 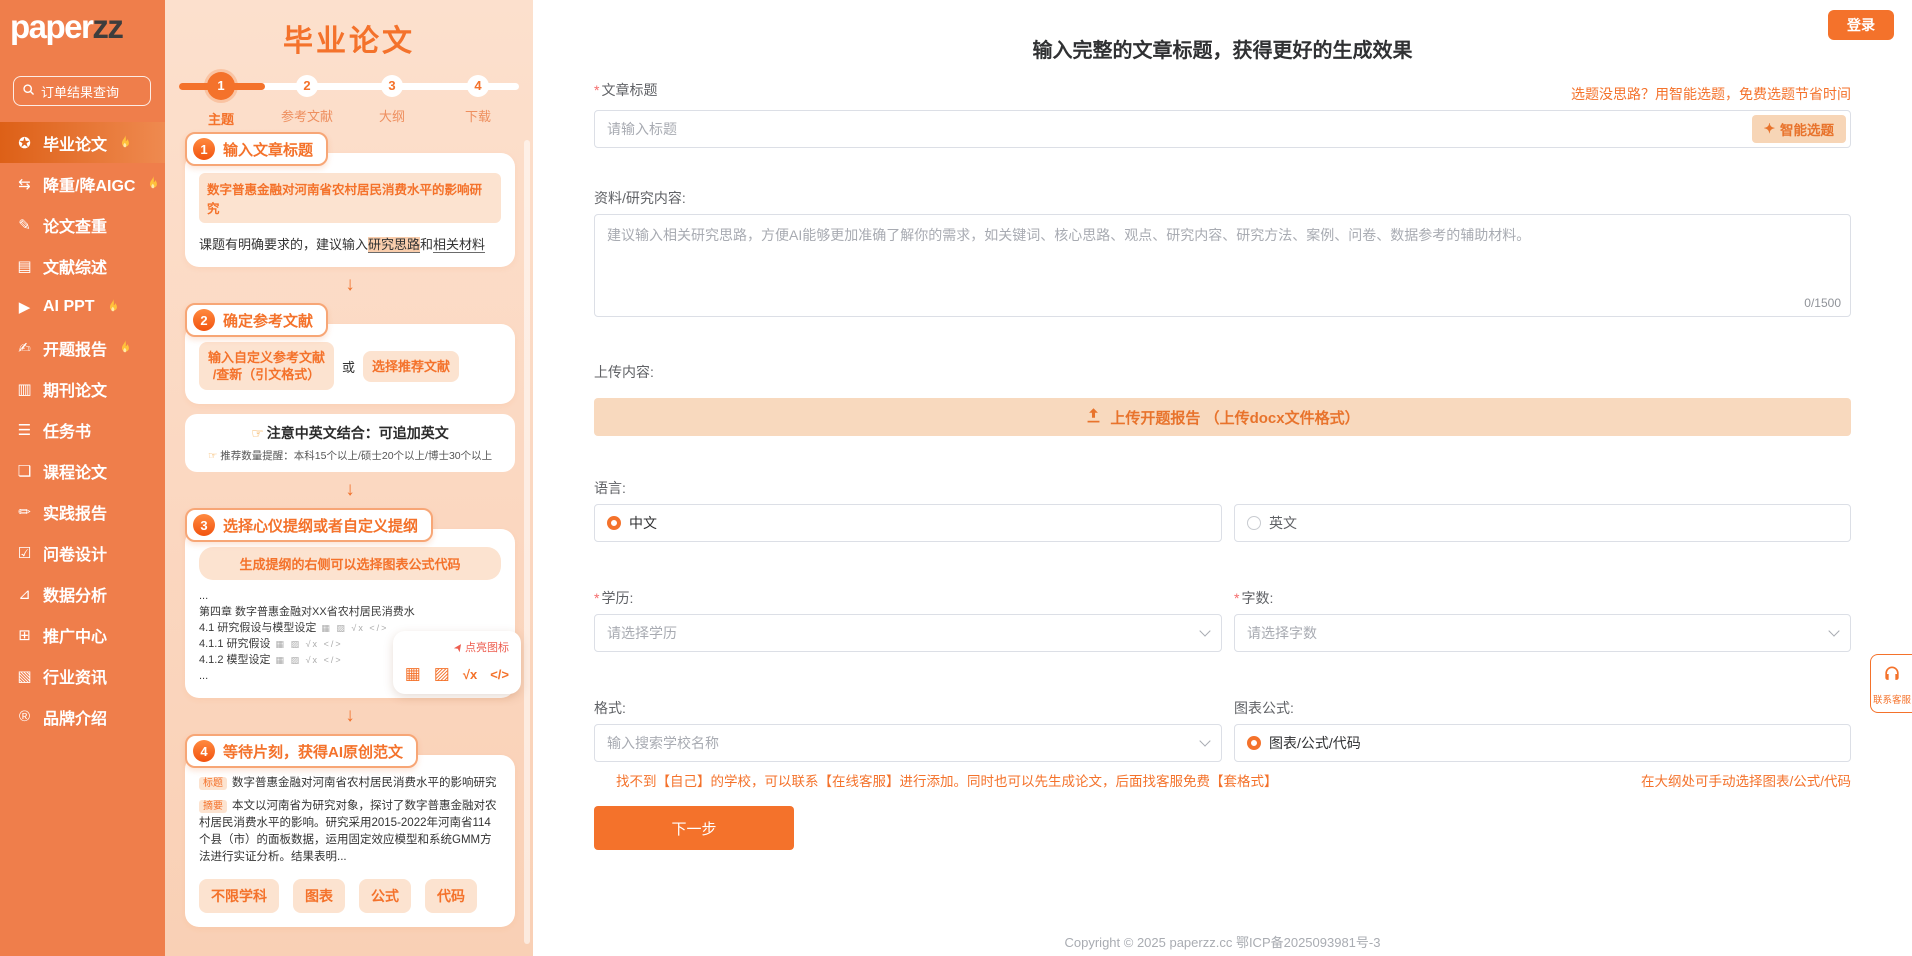 What do you see at coordinates (441, 673) in the screenshot?
I see `image-icon: ▨` at bounding box center [441, 673].